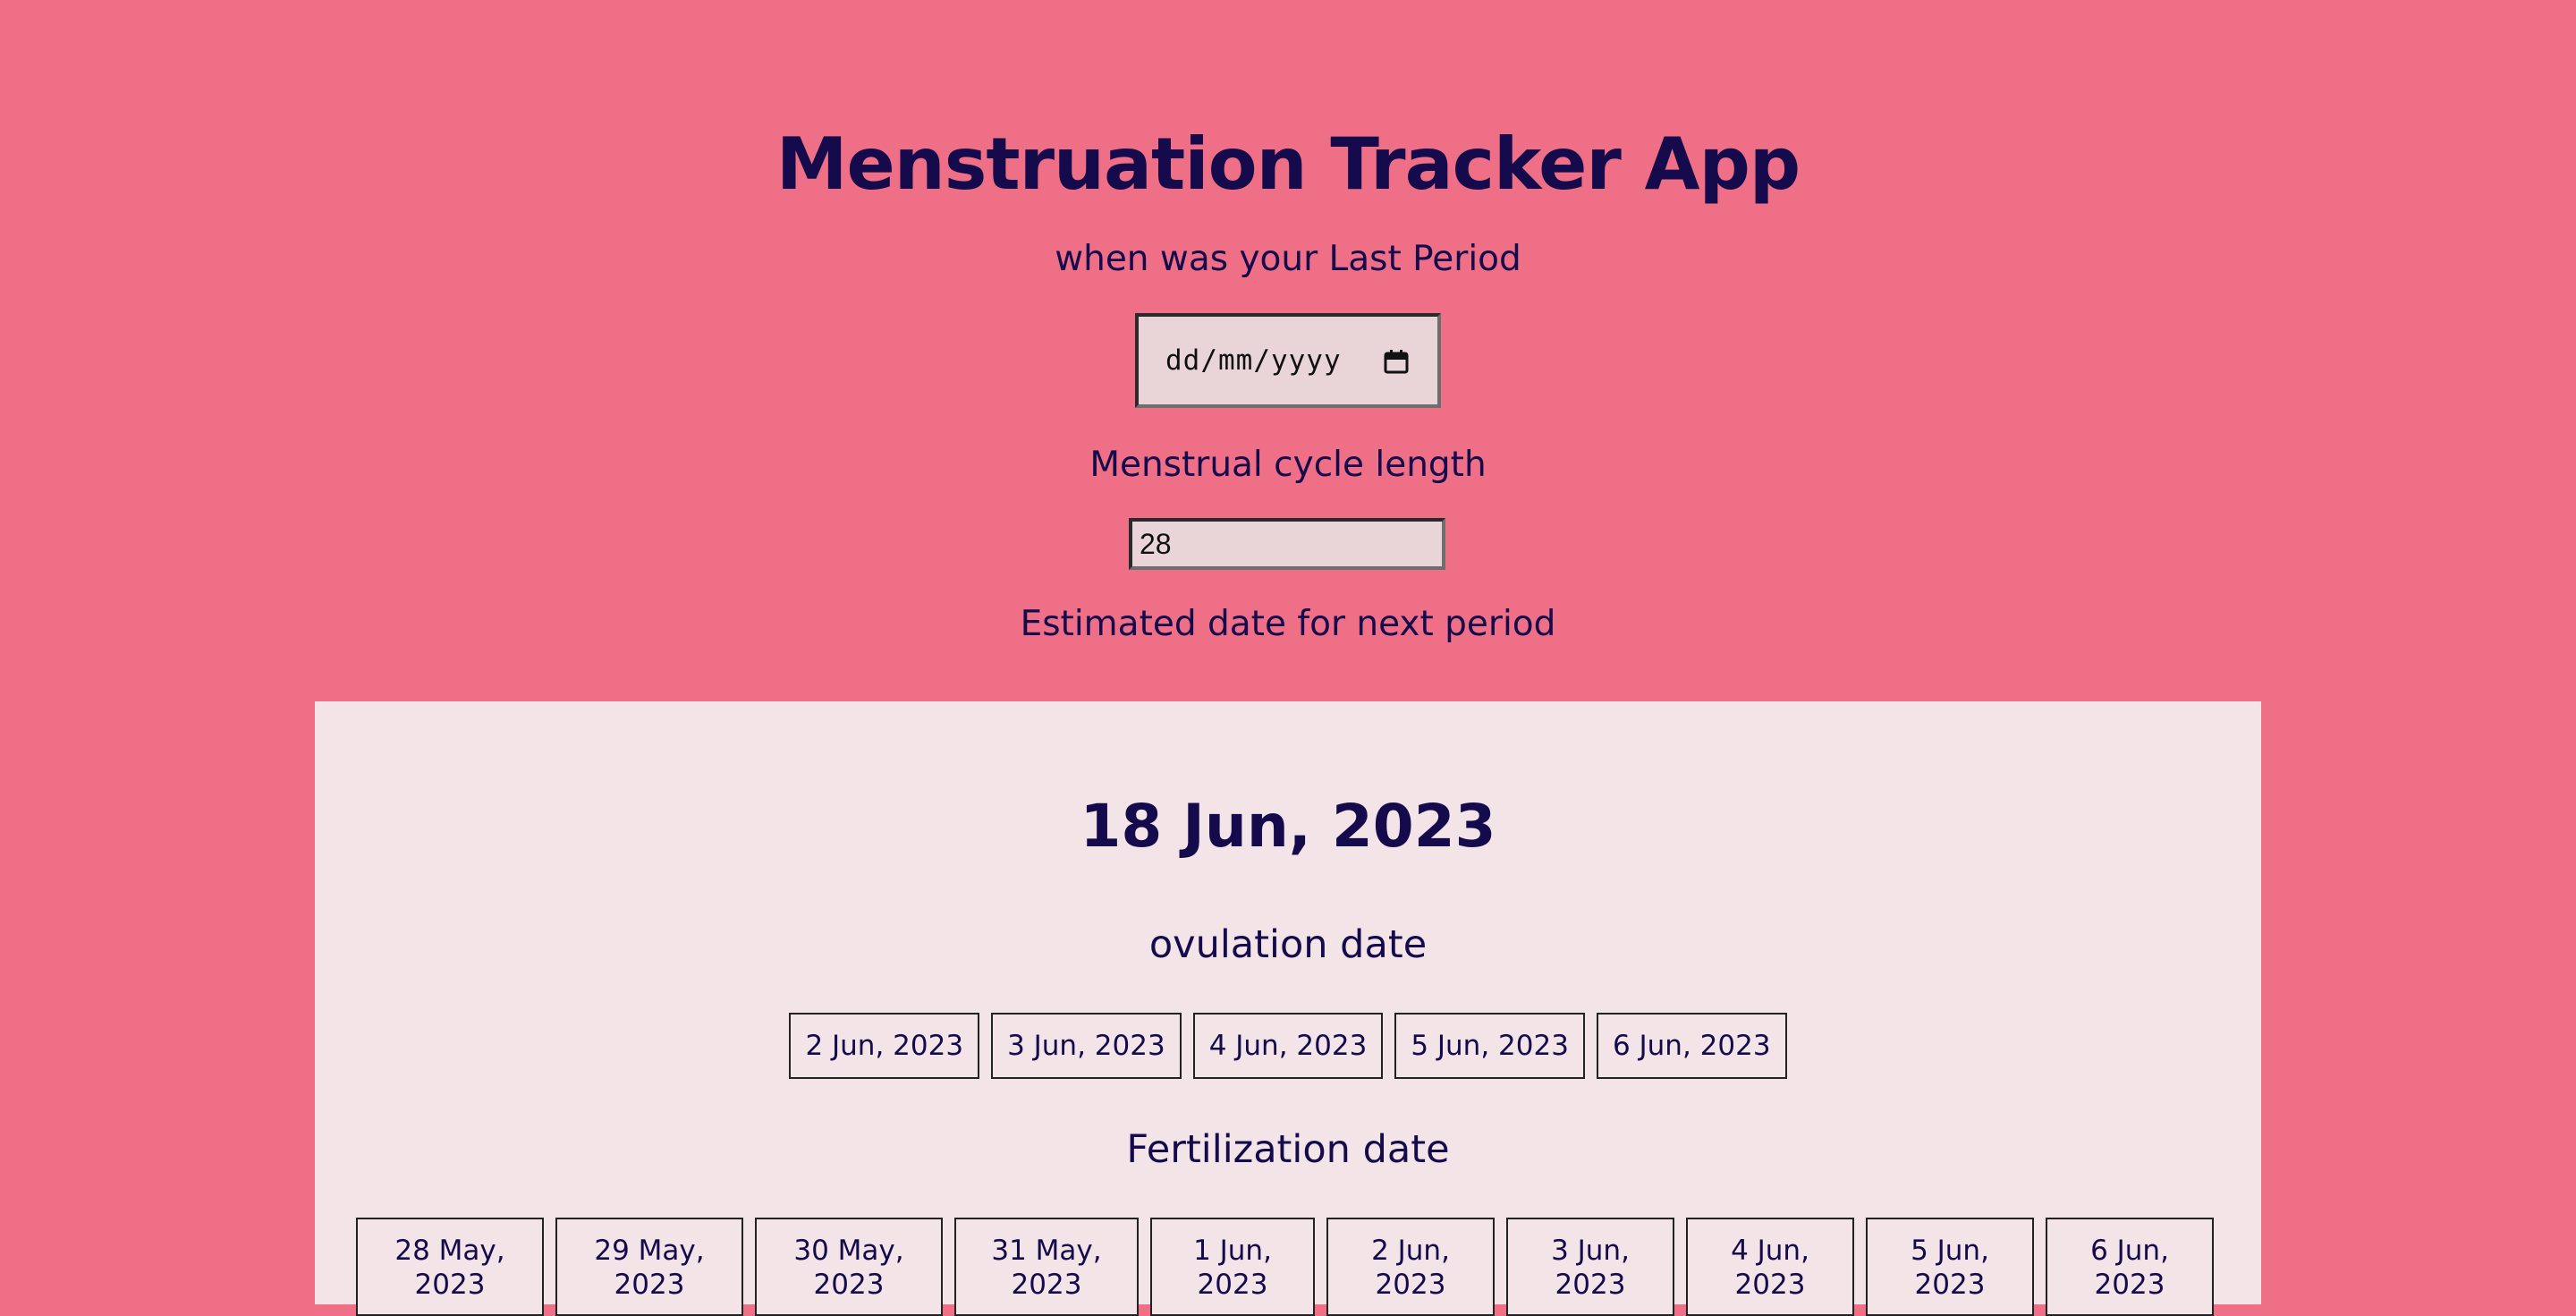 The height and width of the screenshot is (1316, 2576). I want to click on chip-day: 4 Jun,, so click(1770, 1251).